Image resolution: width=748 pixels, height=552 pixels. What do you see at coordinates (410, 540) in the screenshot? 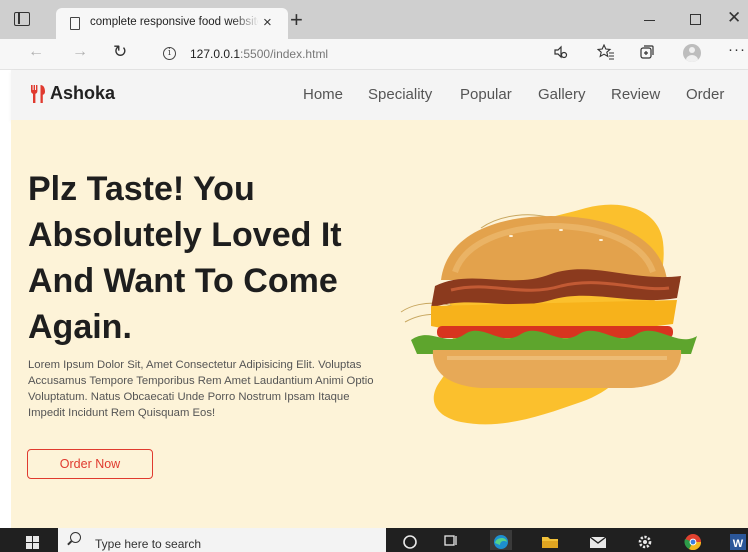
I see `cortana-icon` at bounding box center [410, 540].